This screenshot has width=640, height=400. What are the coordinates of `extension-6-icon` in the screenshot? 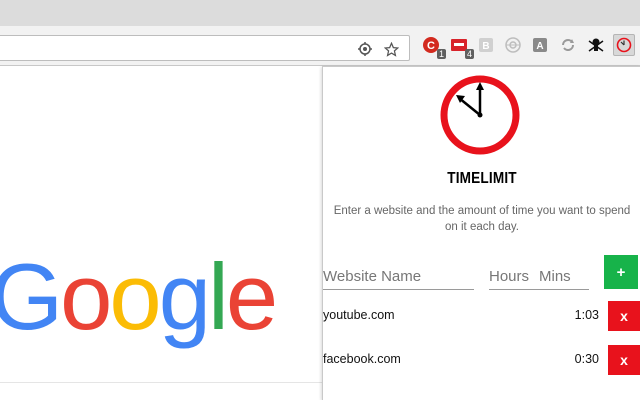 It's located at (568, 45).